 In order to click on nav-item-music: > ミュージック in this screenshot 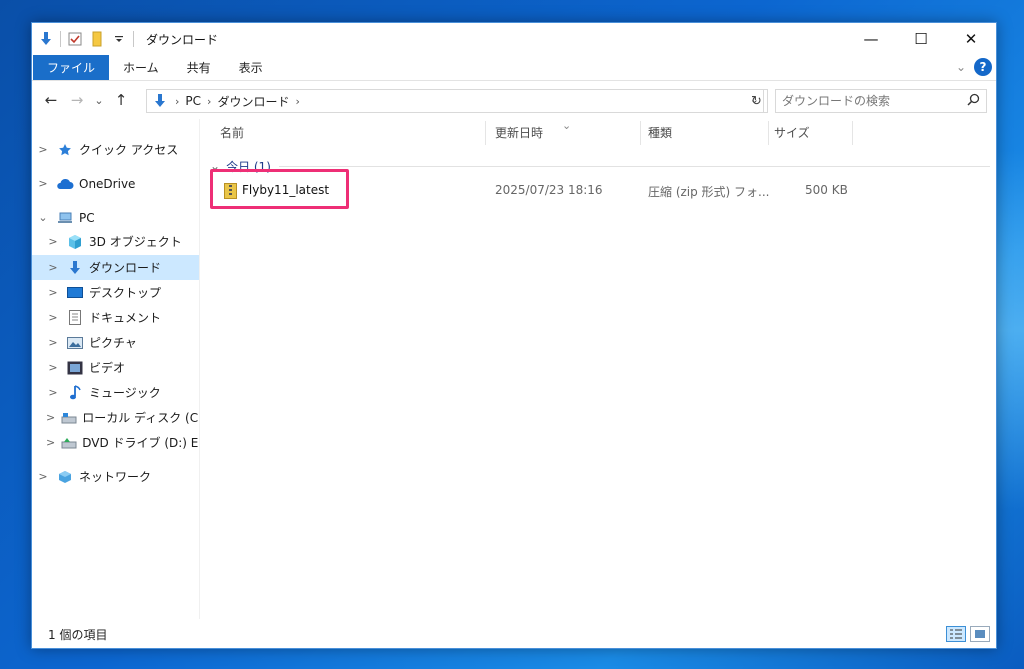, I will do `click(115, 392)`.